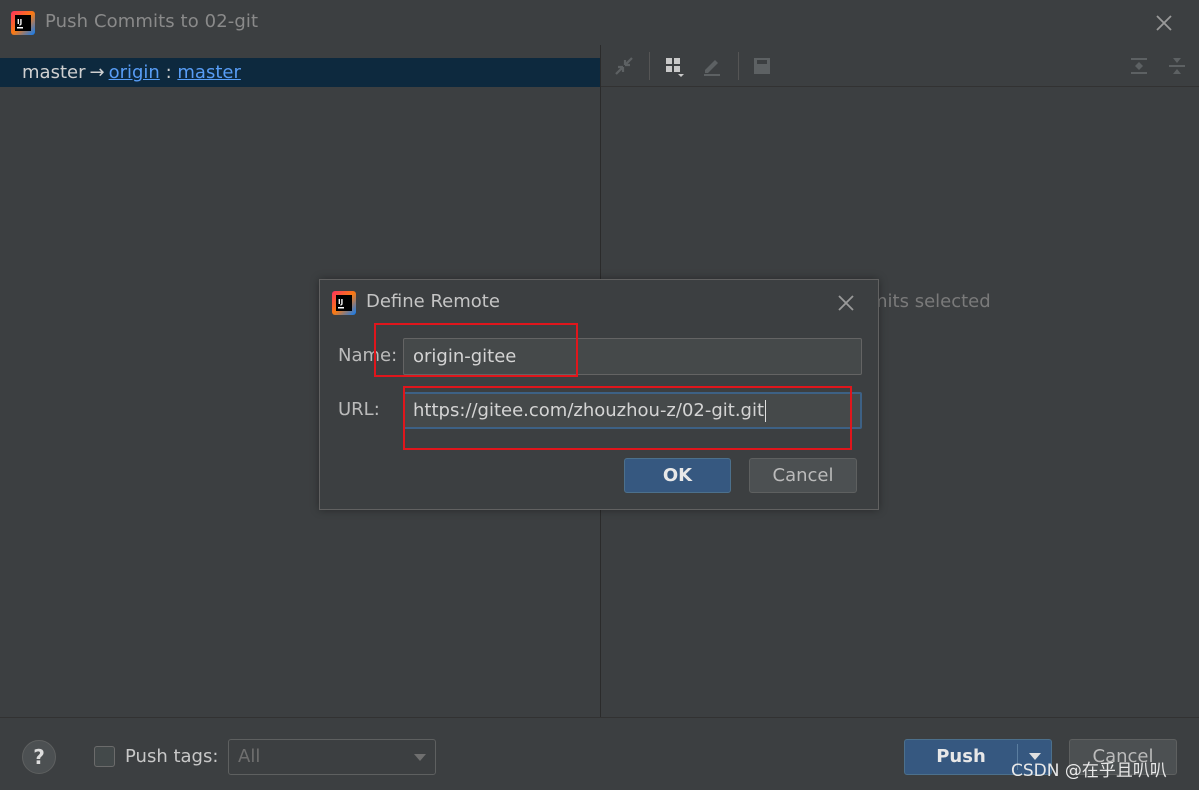  What do you see at coordinates (762, 66) in the screenshot?
I see `save-icon` at bounding box center [762, 66].